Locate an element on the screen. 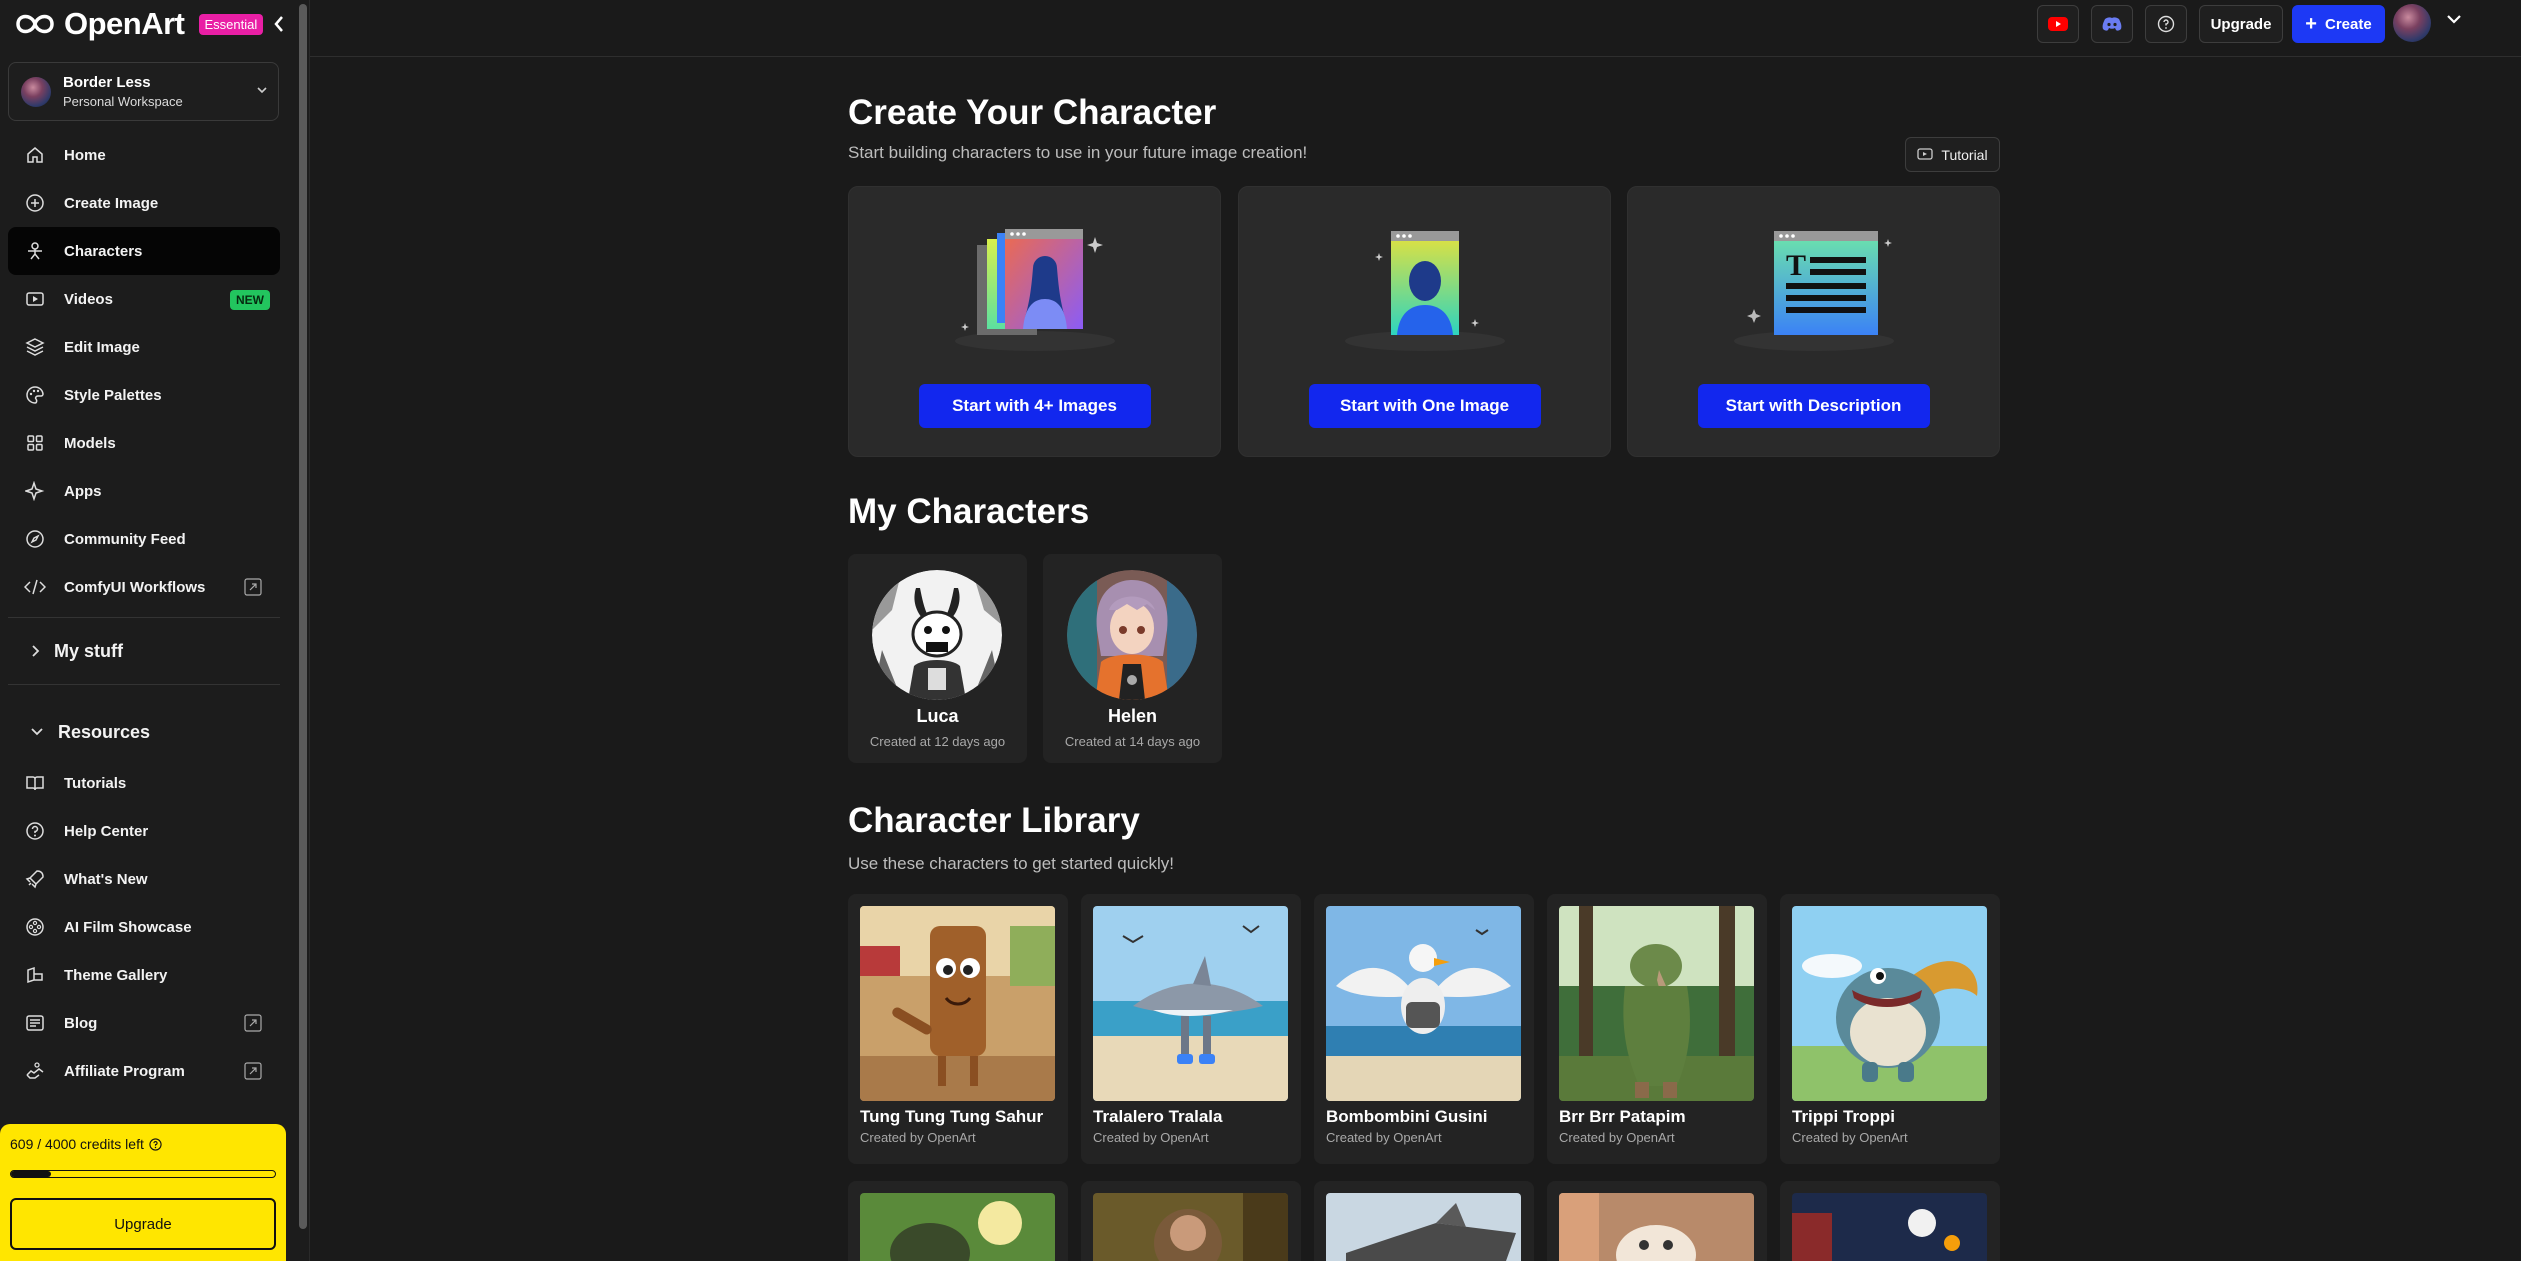 This screenshot has height=1261, width=2521. library-card-bombombini-gusini: Bombombini Gusini Created by OpenArt is located at coordinates (1424, 1029).